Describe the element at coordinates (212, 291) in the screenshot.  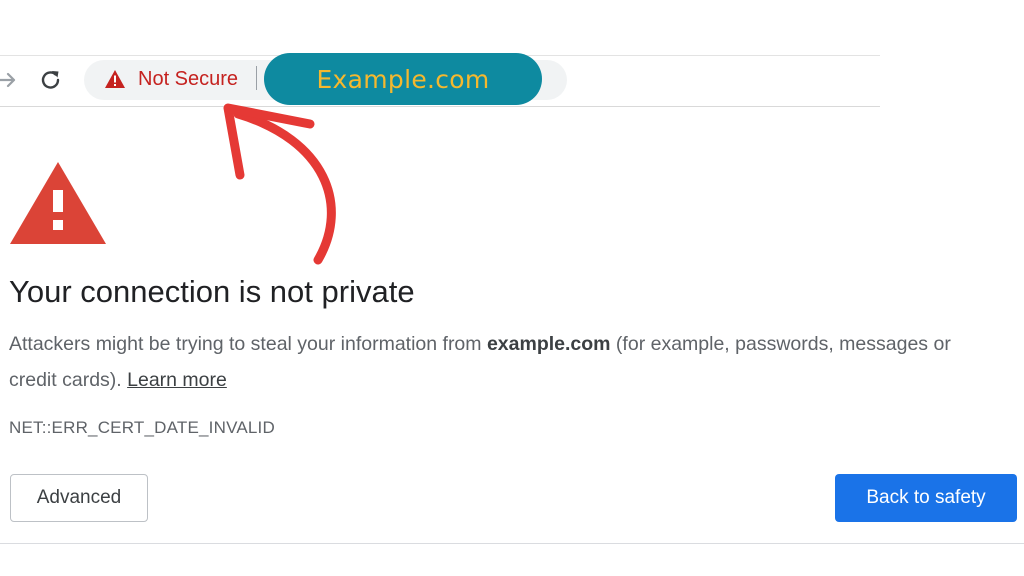
I see `page-title: Your connection is not private` at that location.